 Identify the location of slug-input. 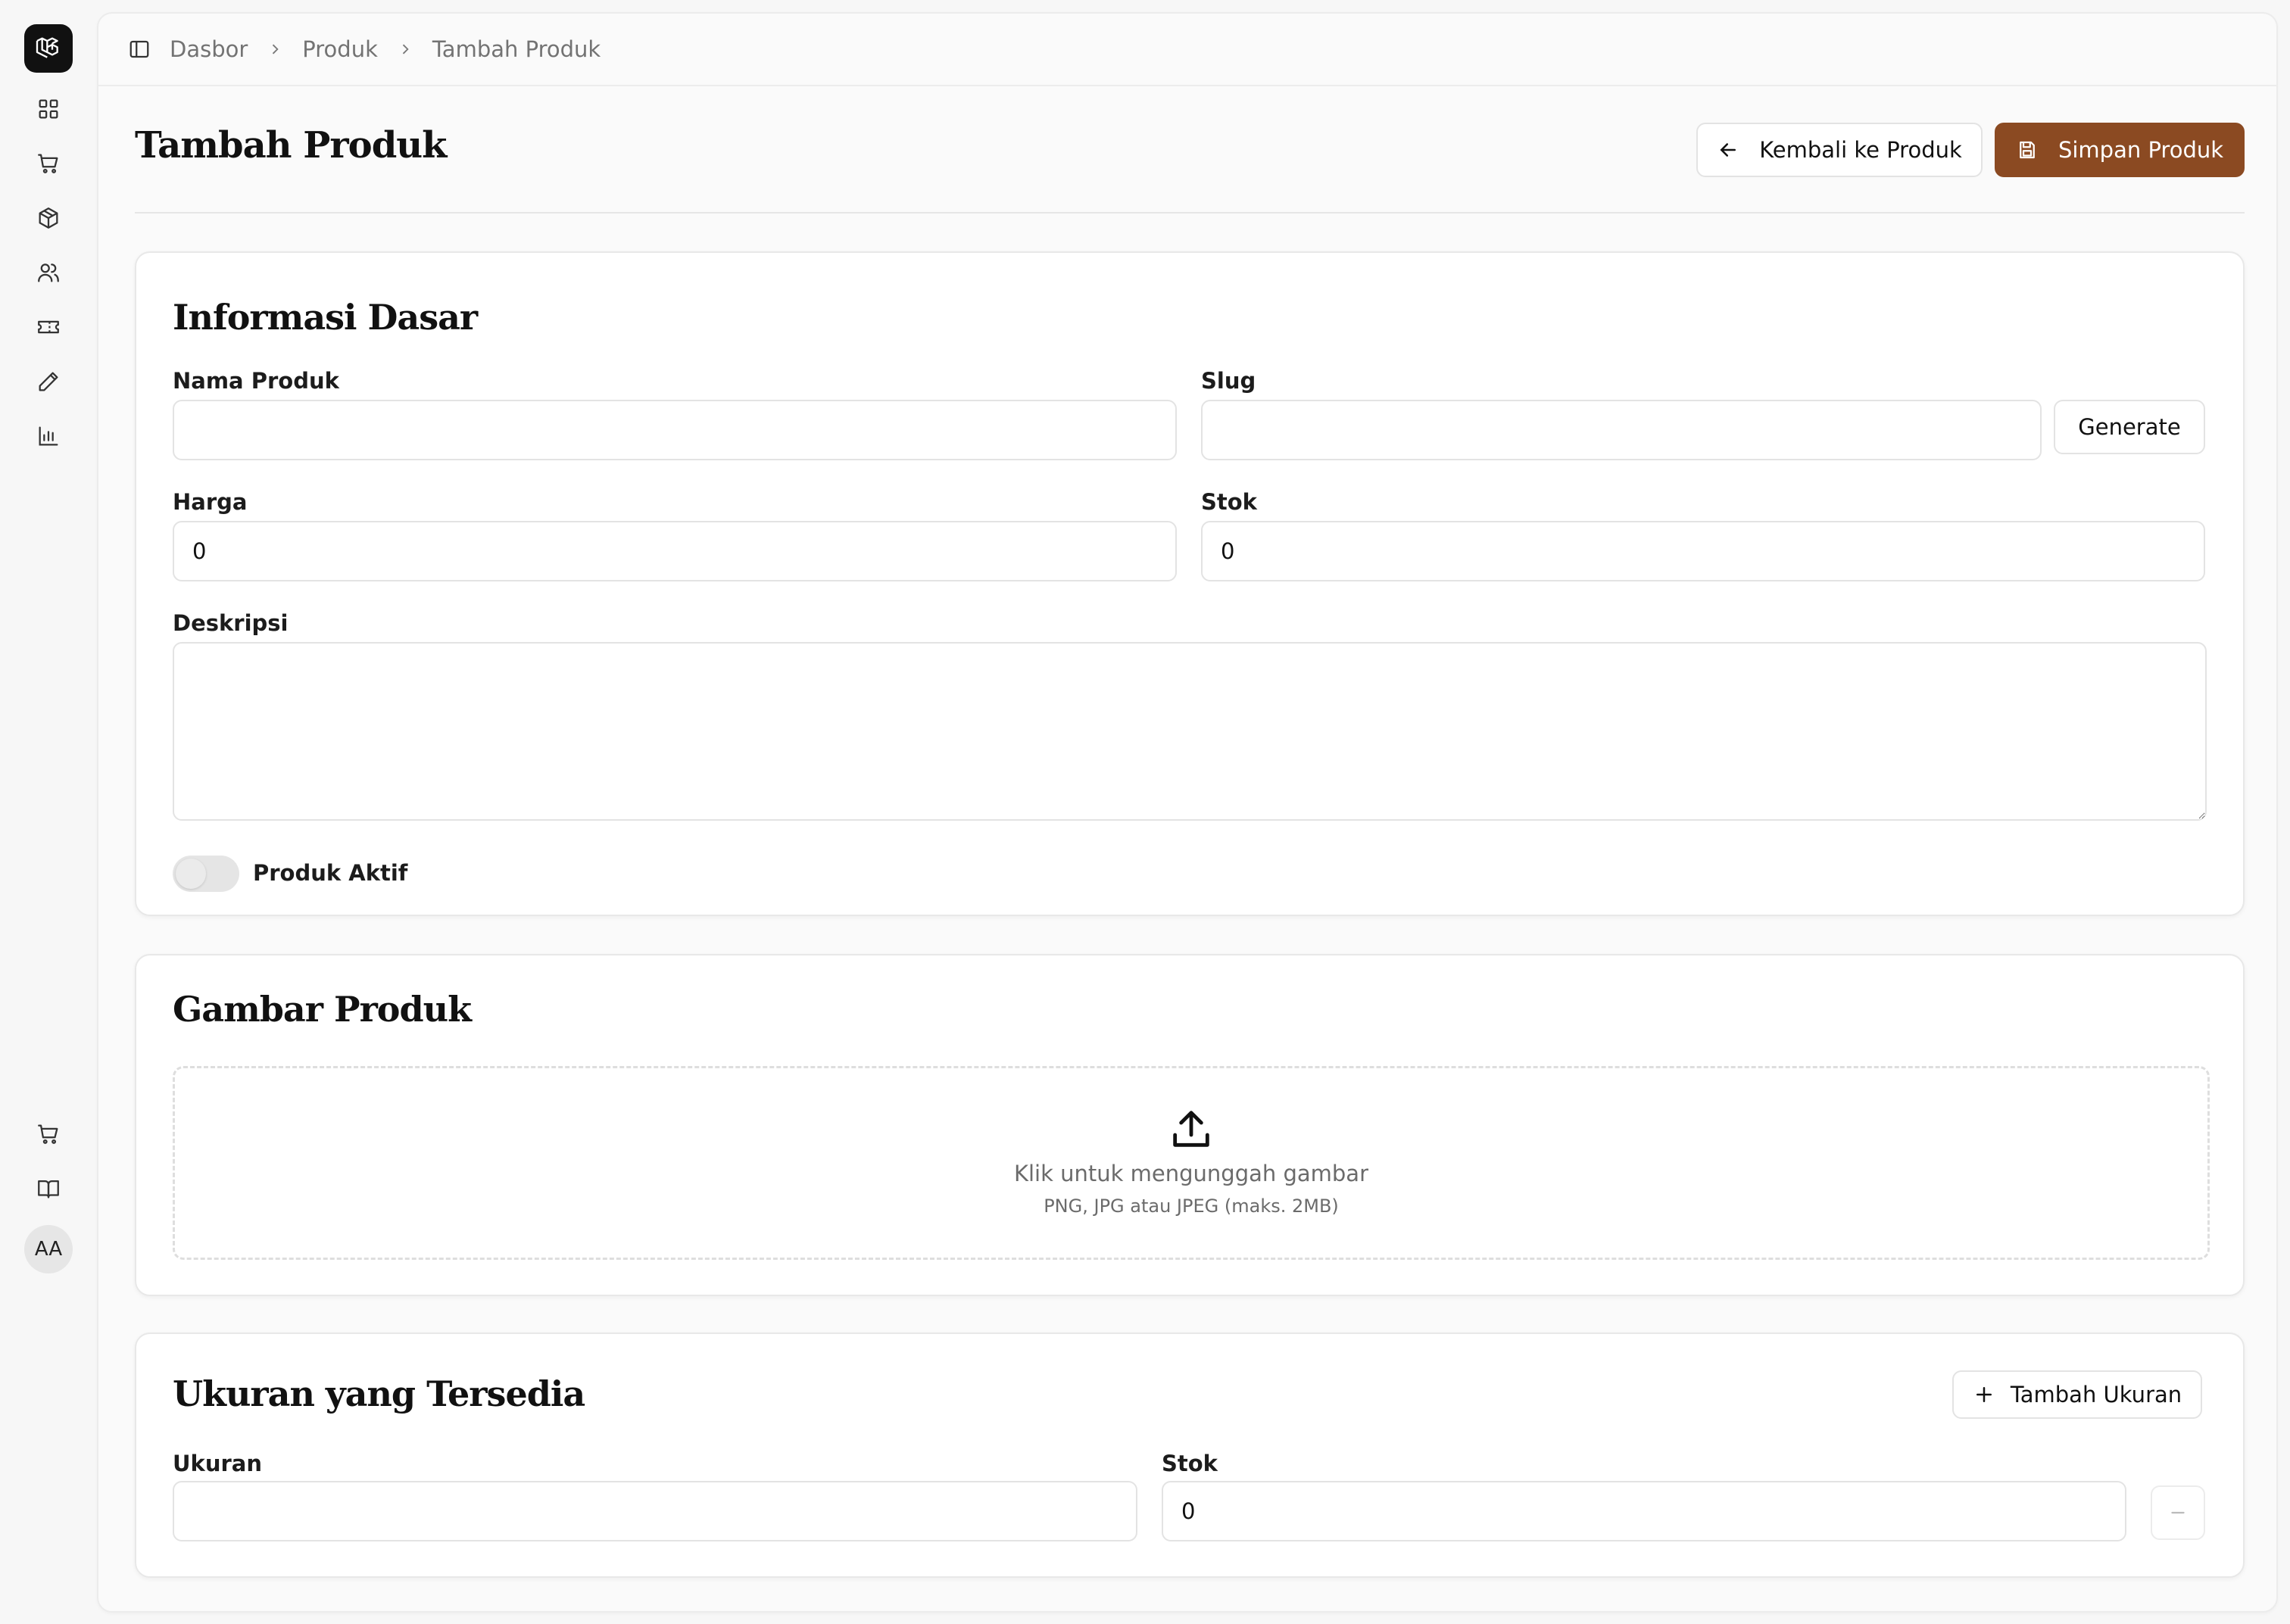
(1622, 430).